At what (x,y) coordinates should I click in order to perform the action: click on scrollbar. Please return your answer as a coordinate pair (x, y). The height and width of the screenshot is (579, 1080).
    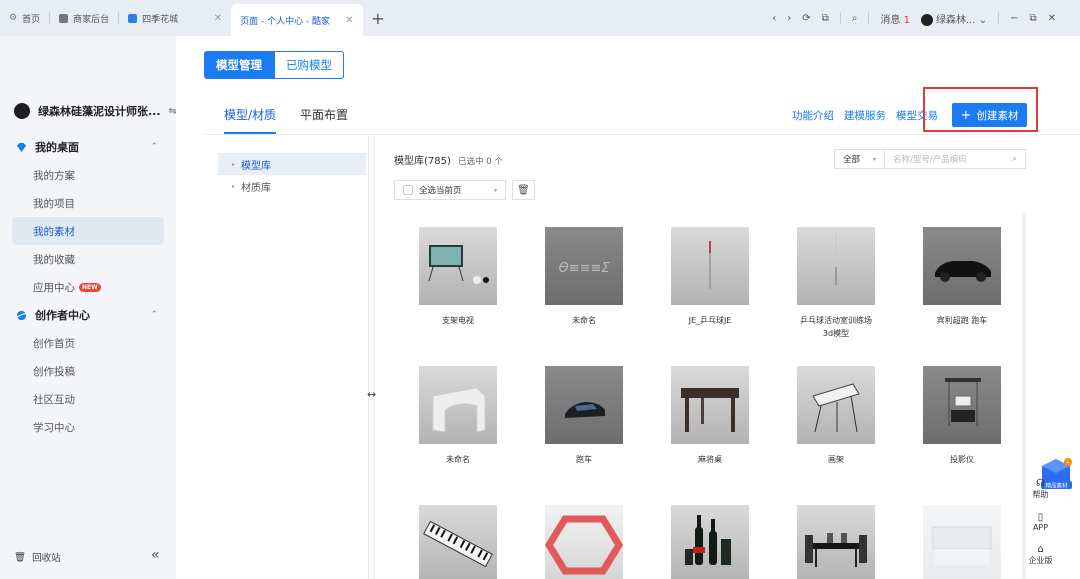
    Looking at the image, I should click on (1024, 395).